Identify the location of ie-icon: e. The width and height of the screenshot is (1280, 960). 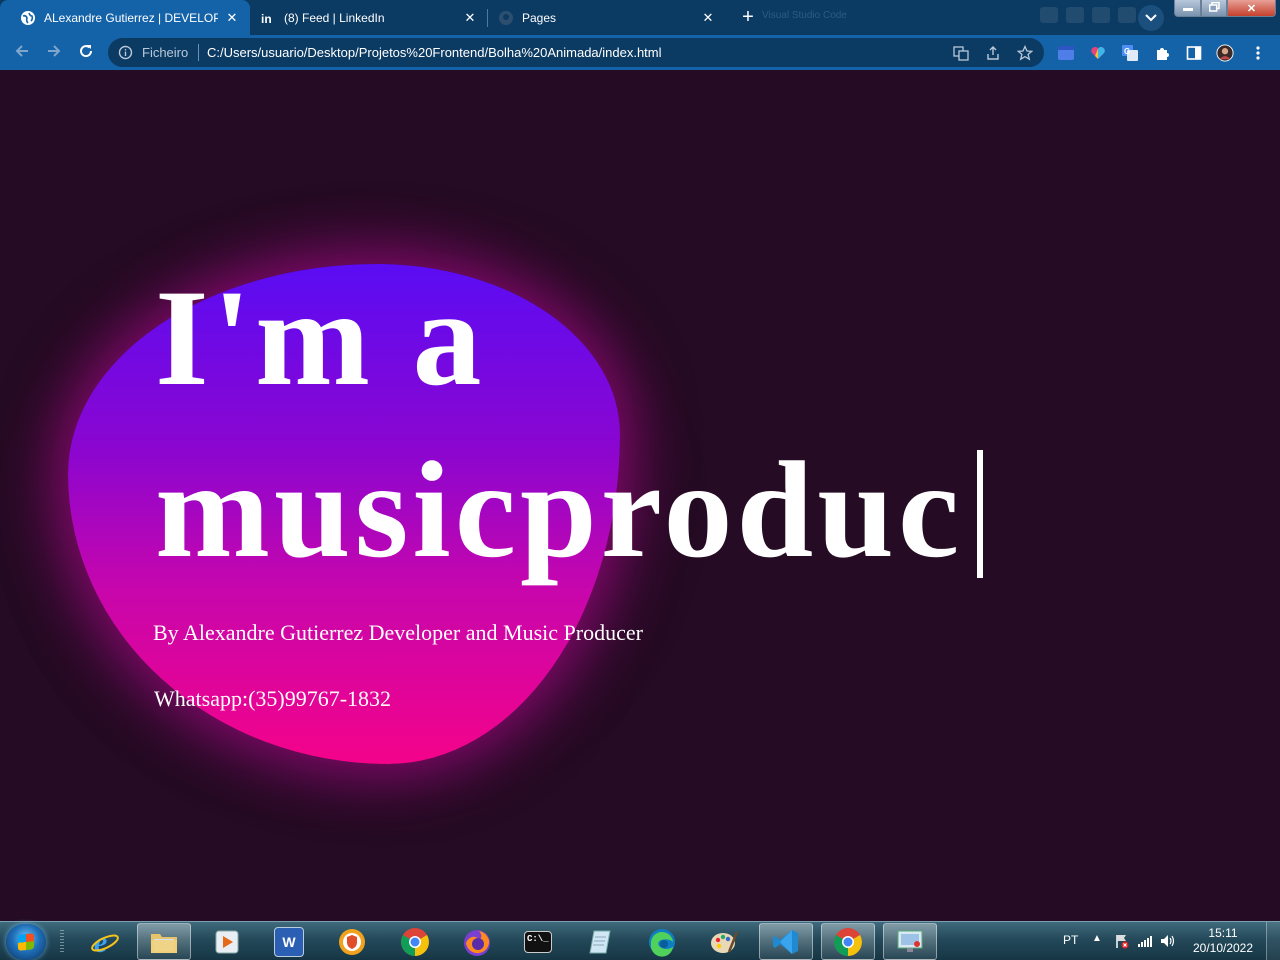
(105, 942).